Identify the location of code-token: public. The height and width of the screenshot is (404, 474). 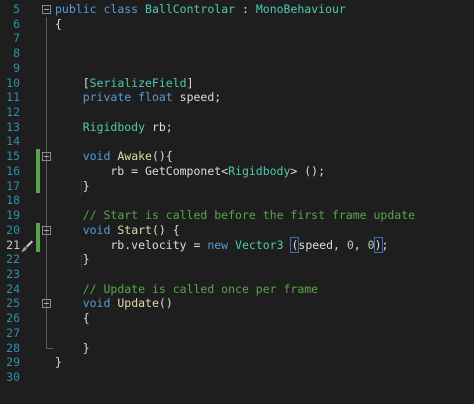
(76, 9).